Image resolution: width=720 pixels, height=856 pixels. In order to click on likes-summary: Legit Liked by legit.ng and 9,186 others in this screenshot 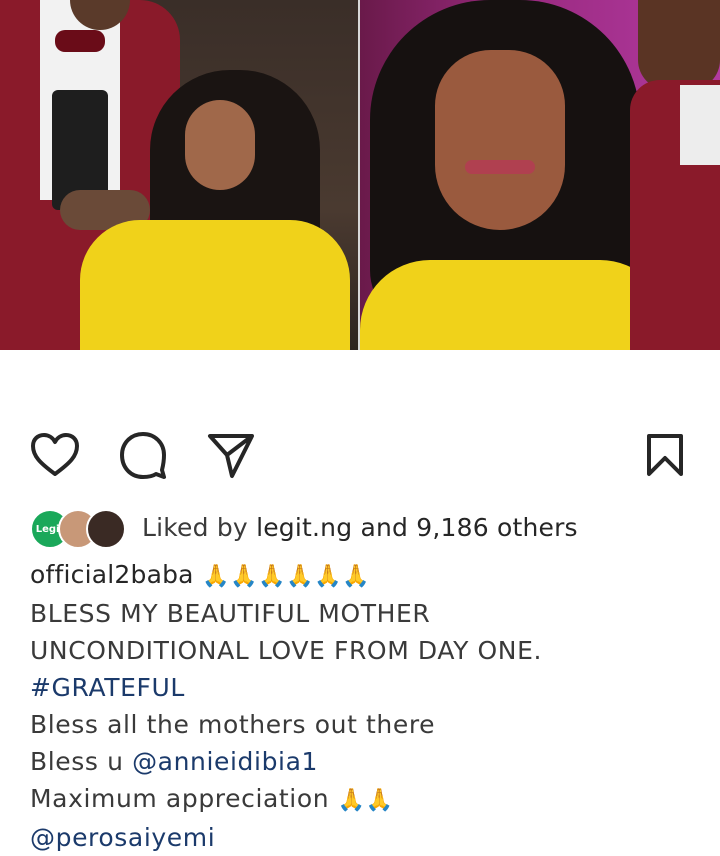, I will do `click(304, 527)`.